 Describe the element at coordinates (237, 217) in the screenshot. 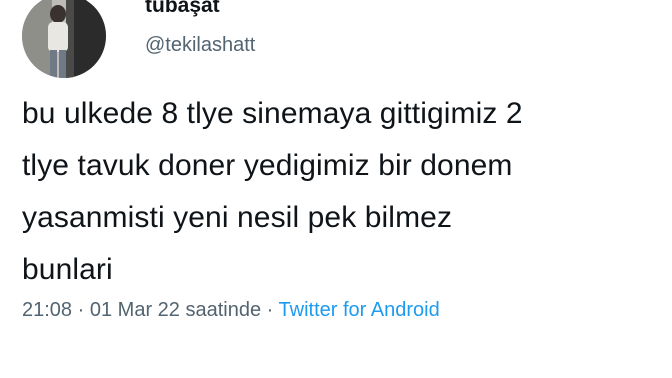

I see `tweet-text-line: yasanmisti yeni nesil pek bilmez` at that location.